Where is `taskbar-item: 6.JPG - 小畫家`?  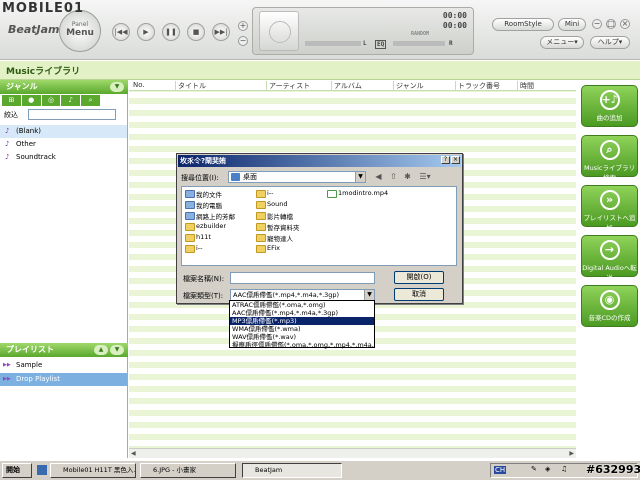
taskbar-item: 6.JPG - 小畫家 is located at coordinates (188, 470).